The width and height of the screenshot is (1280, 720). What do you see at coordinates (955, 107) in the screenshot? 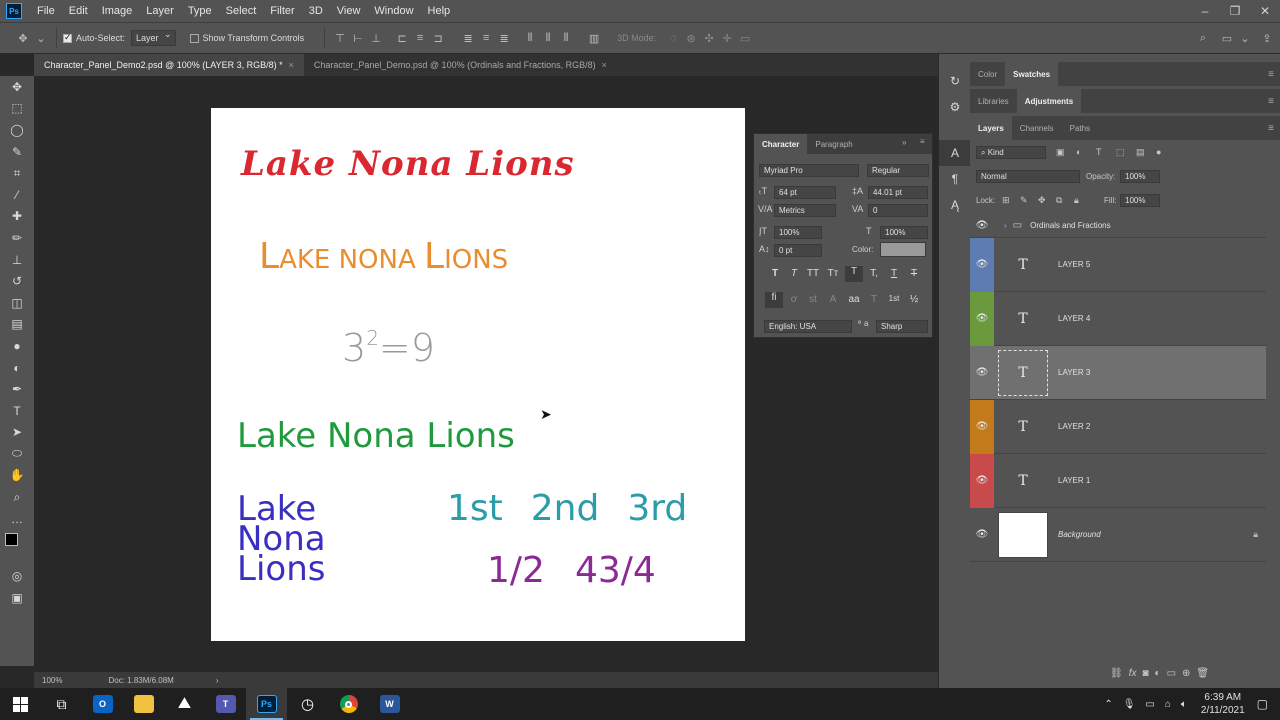
I see `properties-panel-icon: ⚙` at bounding box center [955, 107].